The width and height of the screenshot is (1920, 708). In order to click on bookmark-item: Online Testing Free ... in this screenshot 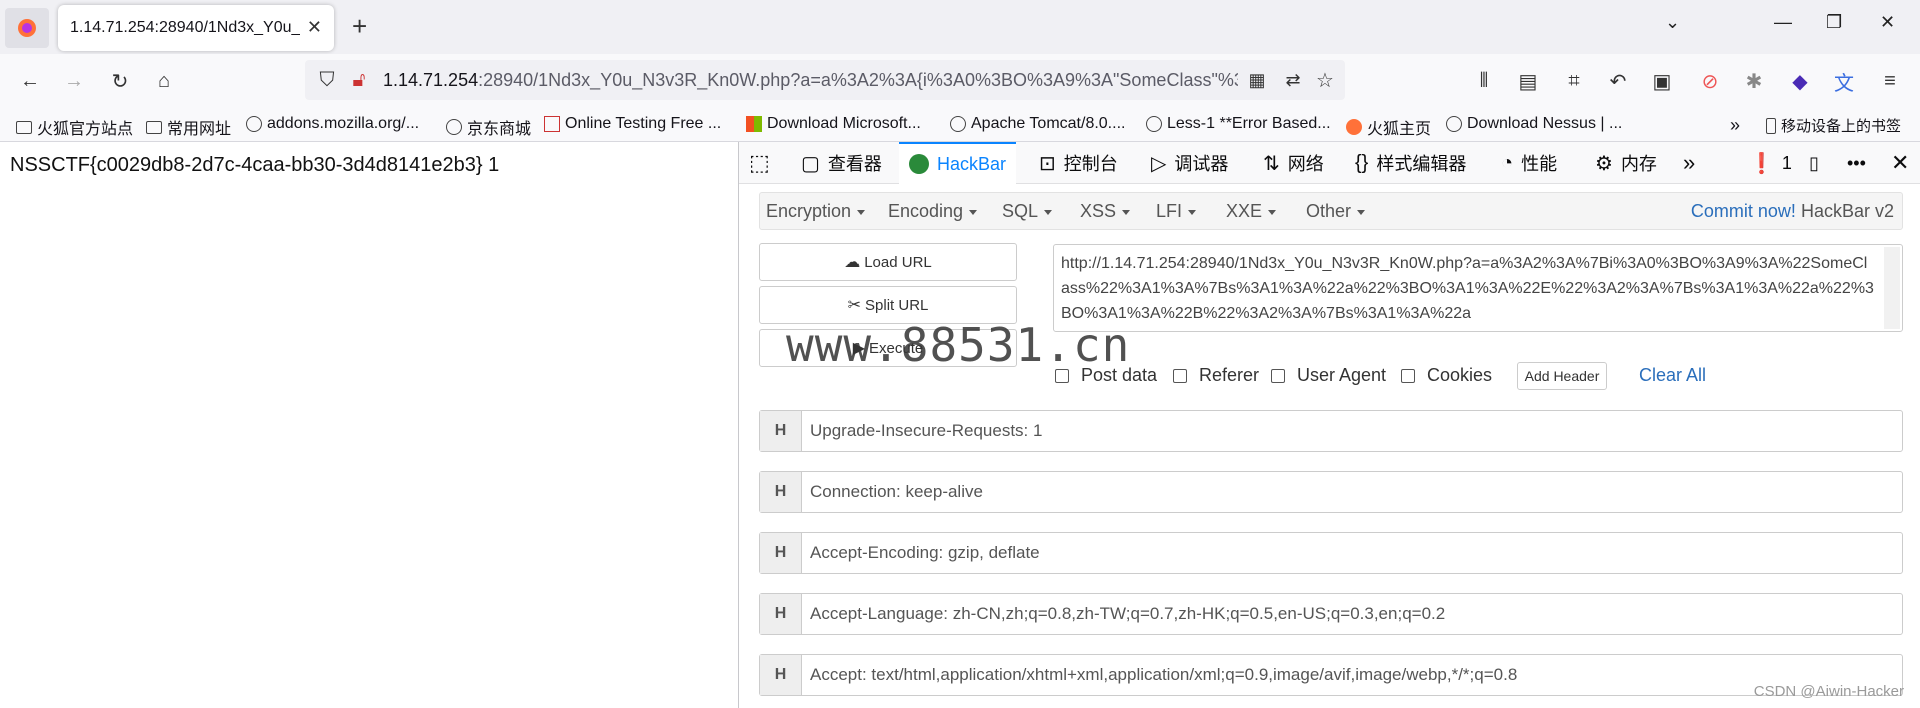, I will do `click(632, 124)`.